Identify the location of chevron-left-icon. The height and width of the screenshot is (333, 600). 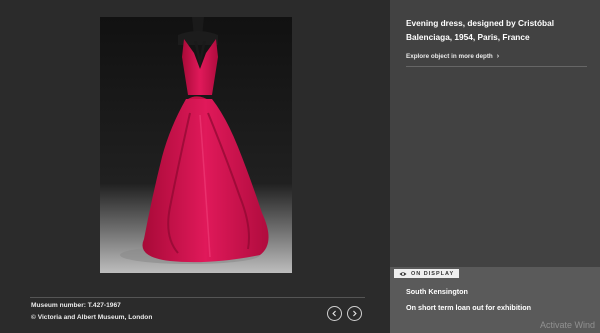
(334, 313).